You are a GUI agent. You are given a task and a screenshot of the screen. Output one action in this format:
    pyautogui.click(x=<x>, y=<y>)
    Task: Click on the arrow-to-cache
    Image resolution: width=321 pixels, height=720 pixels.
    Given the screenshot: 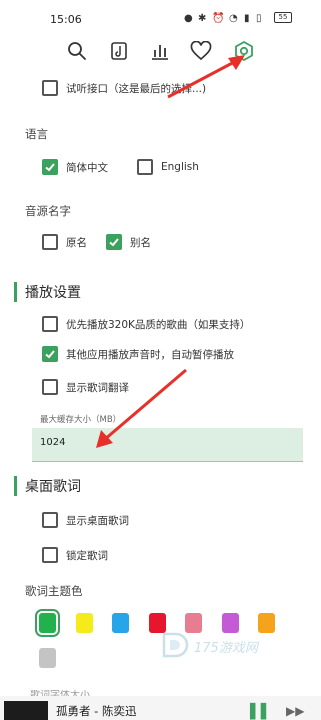 What is the action you would take?
    pyautogui.click(x=145, y=405)
    